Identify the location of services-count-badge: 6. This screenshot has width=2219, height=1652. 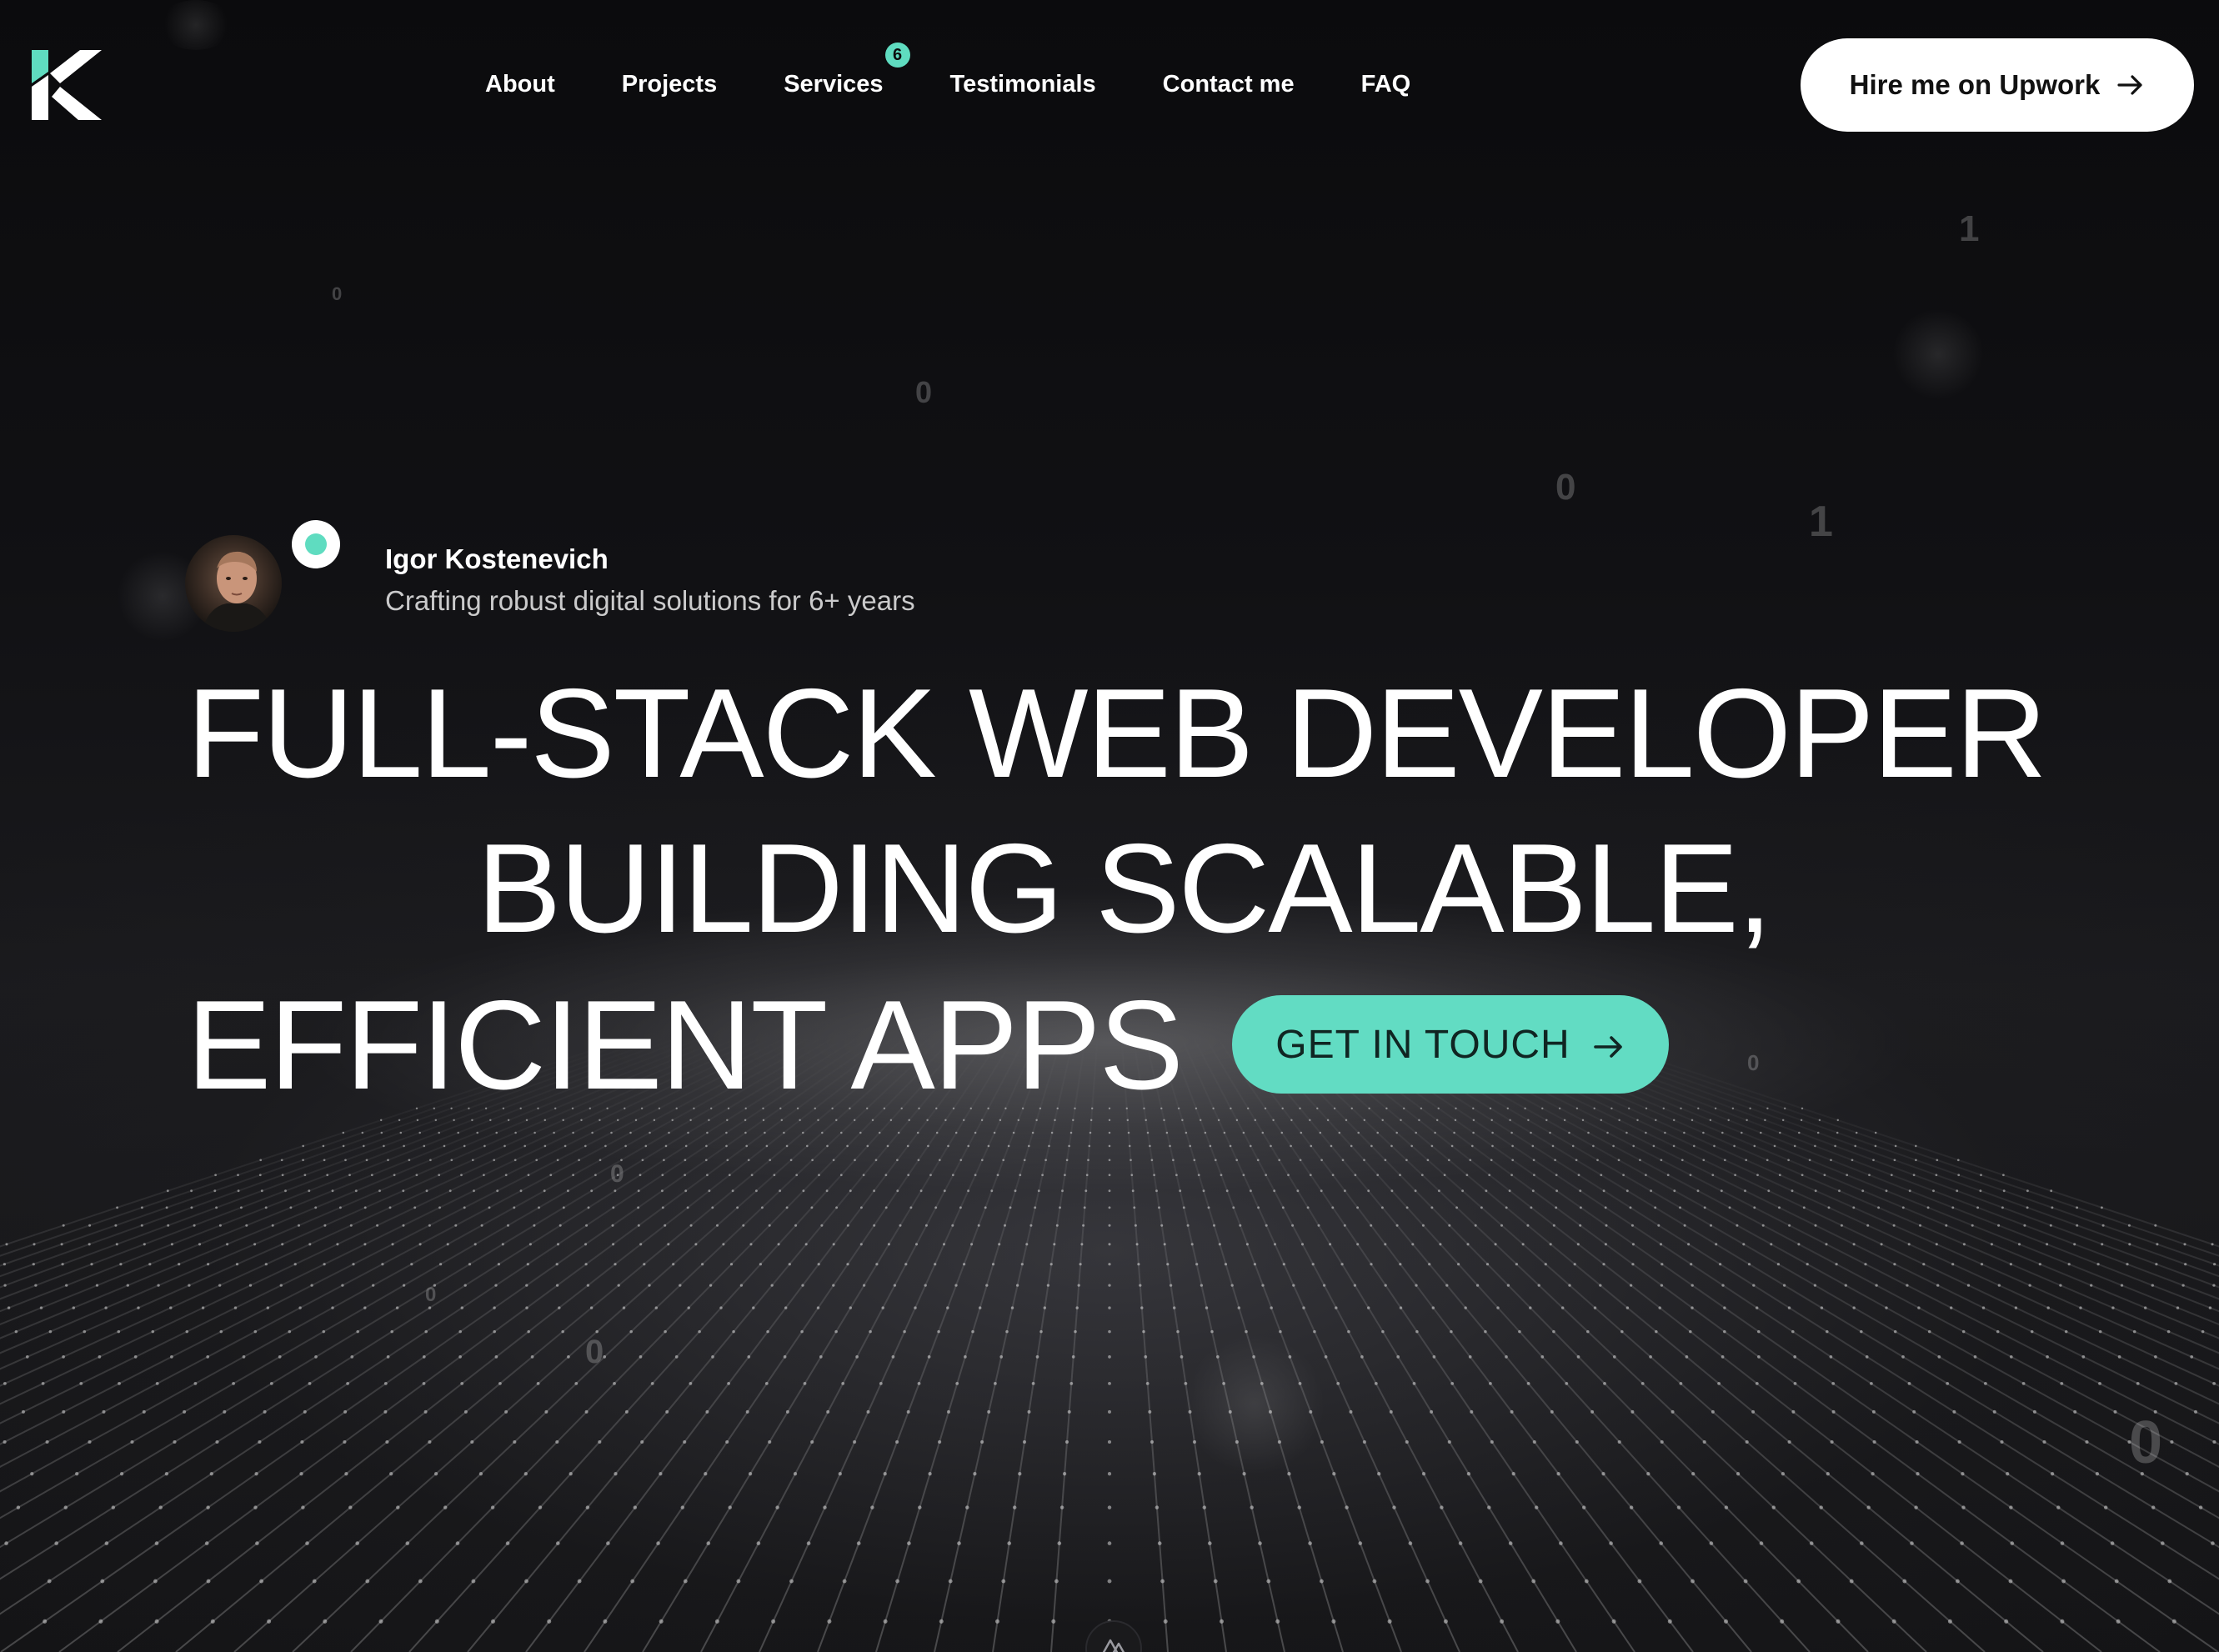
(897, 55).